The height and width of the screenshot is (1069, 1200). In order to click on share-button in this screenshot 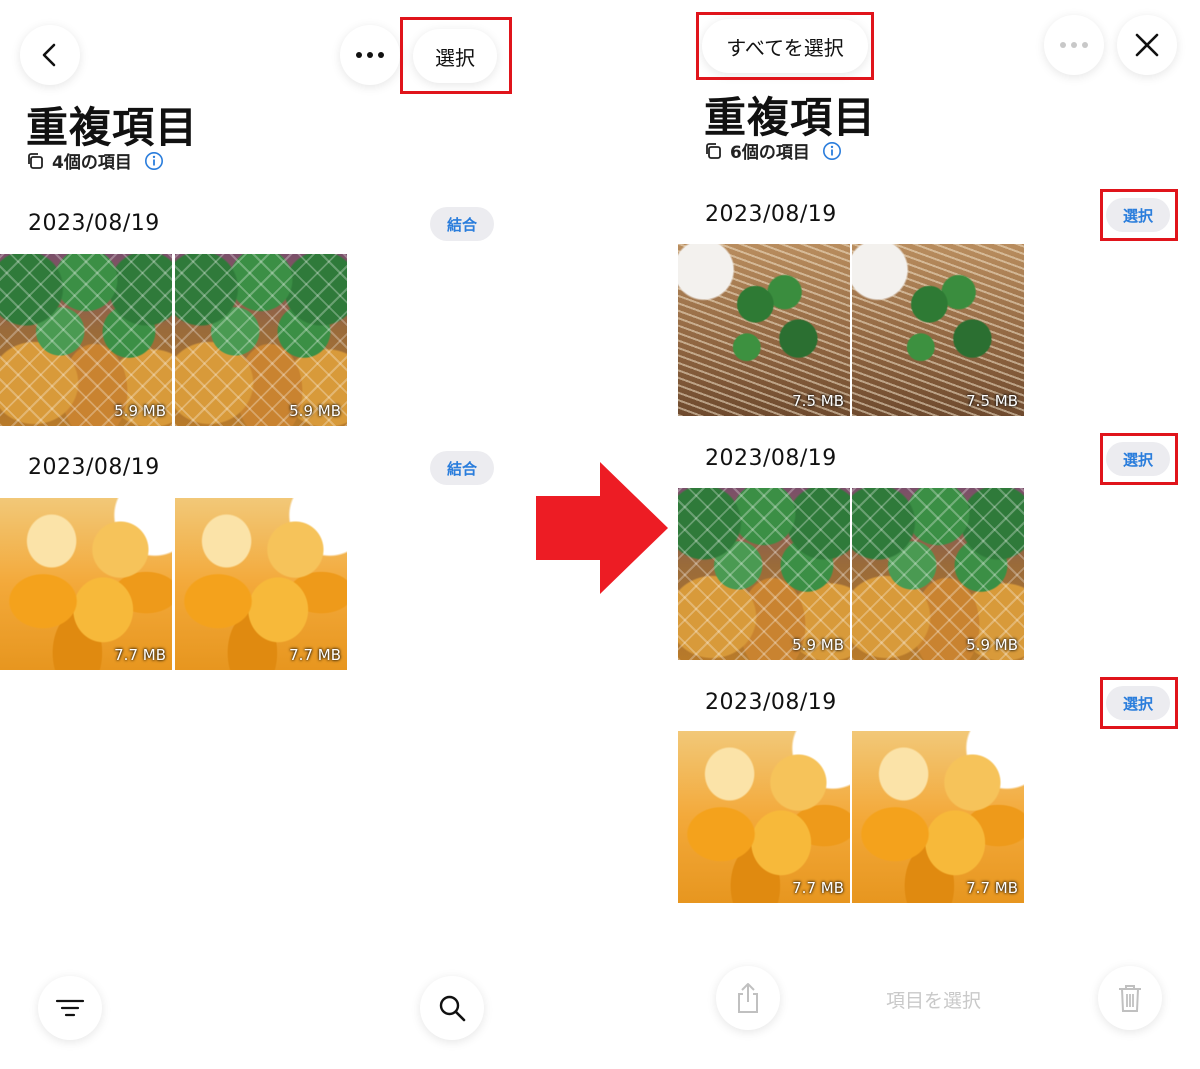, I will do `click(748, 998)`.